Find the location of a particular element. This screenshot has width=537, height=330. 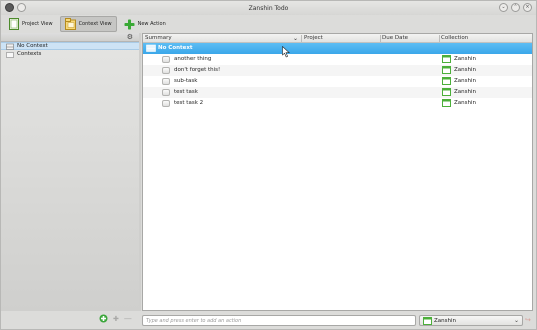

add-context-icon is located at coordinates (103, 318).